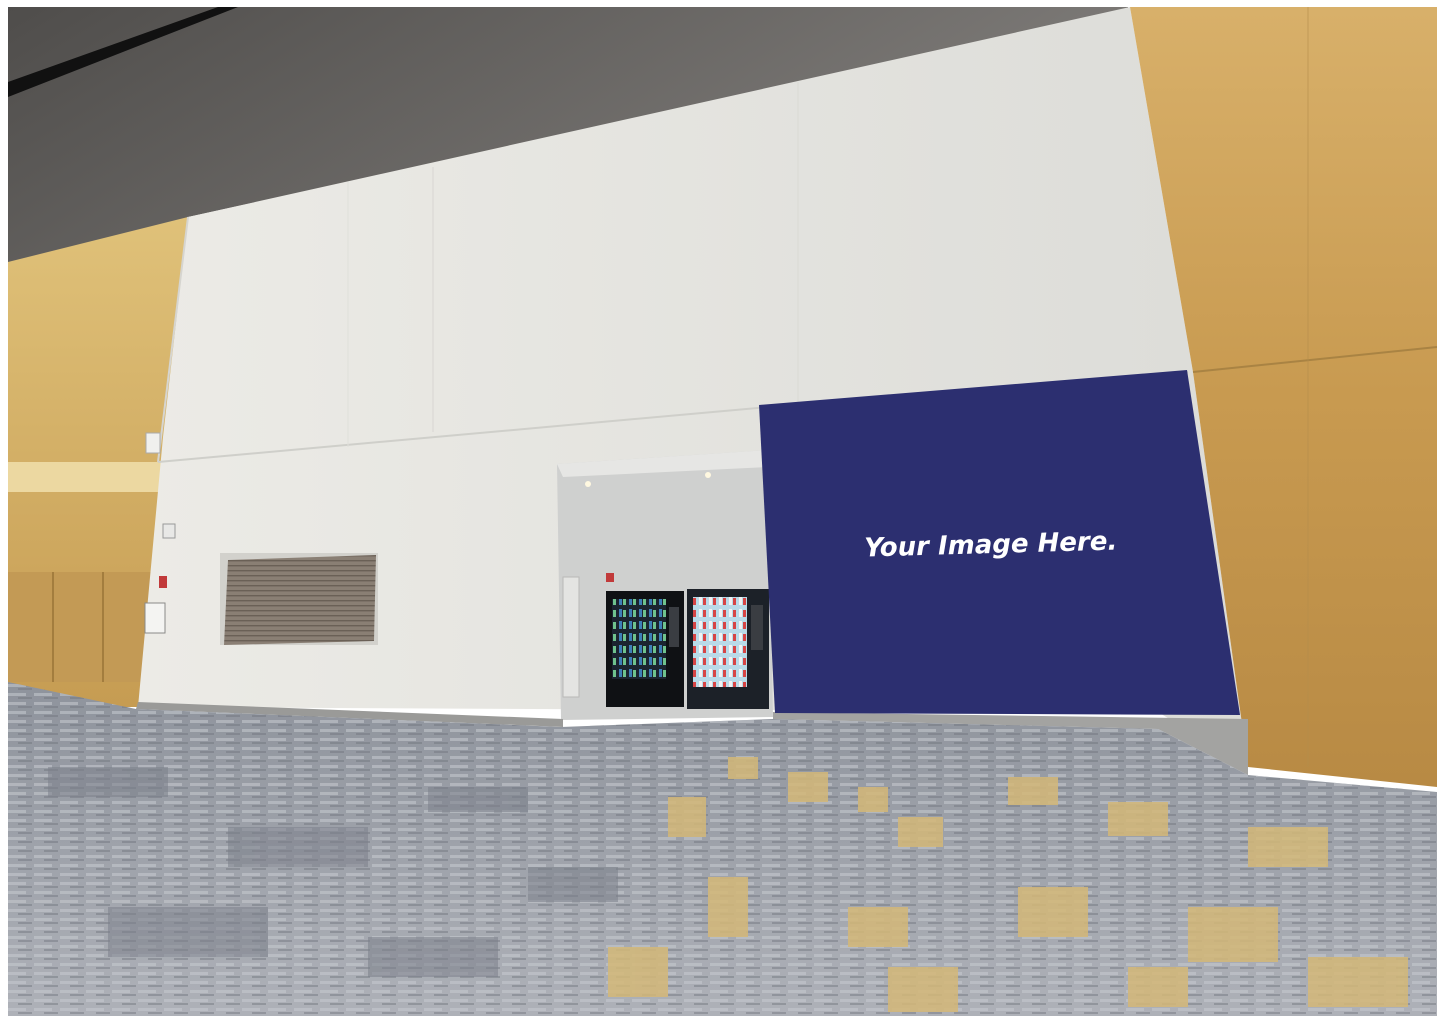 The width and height of the screenshot is (1437, 1020). What do you see at coordinates (155, 618) in the screenshot?
I see `wall-box` at bounding box center [155, 618].